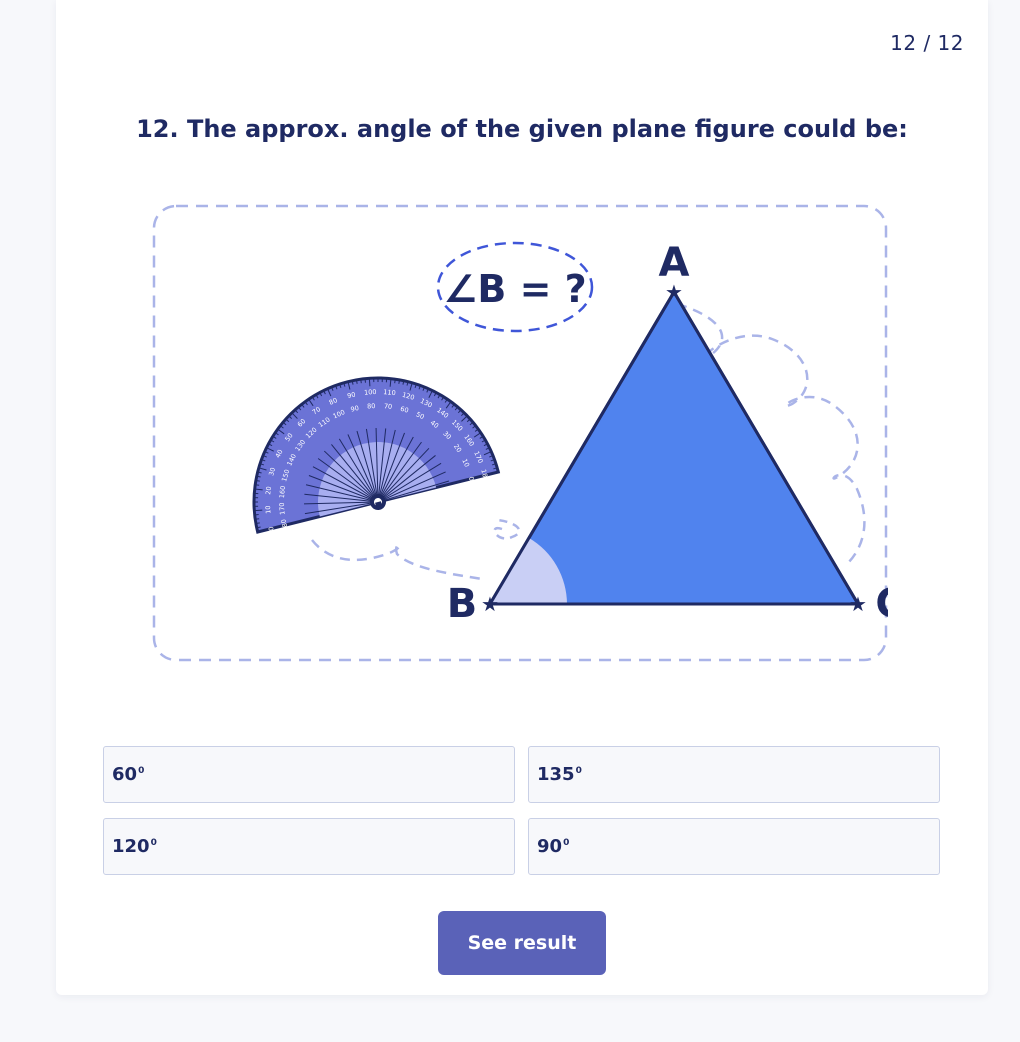 The height and width of the screenshot is (1042, 1020). I want to click on answer-option-4: 900, so click(734, 846).